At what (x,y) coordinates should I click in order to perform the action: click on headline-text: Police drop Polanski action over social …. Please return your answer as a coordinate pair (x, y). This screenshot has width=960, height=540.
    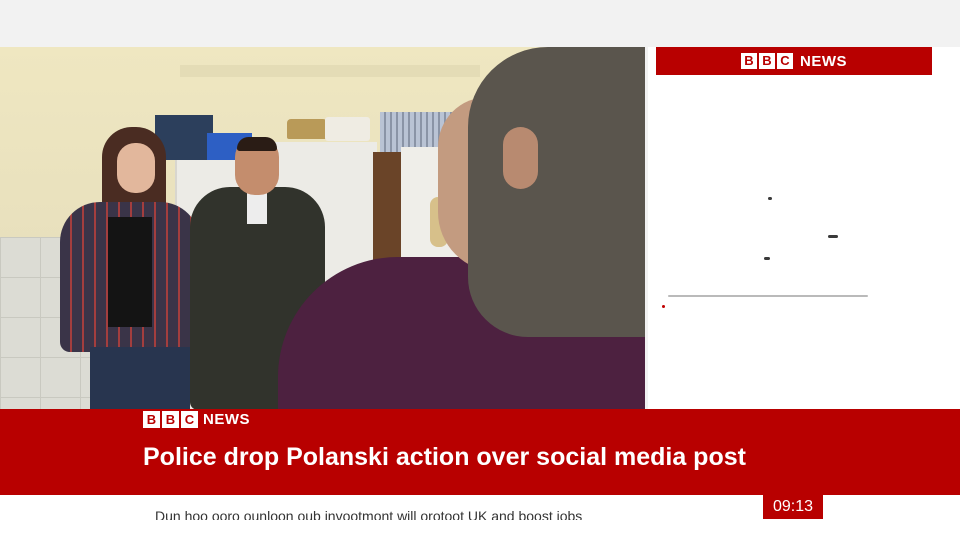
    Looking at the image, I should click on (444, 457).